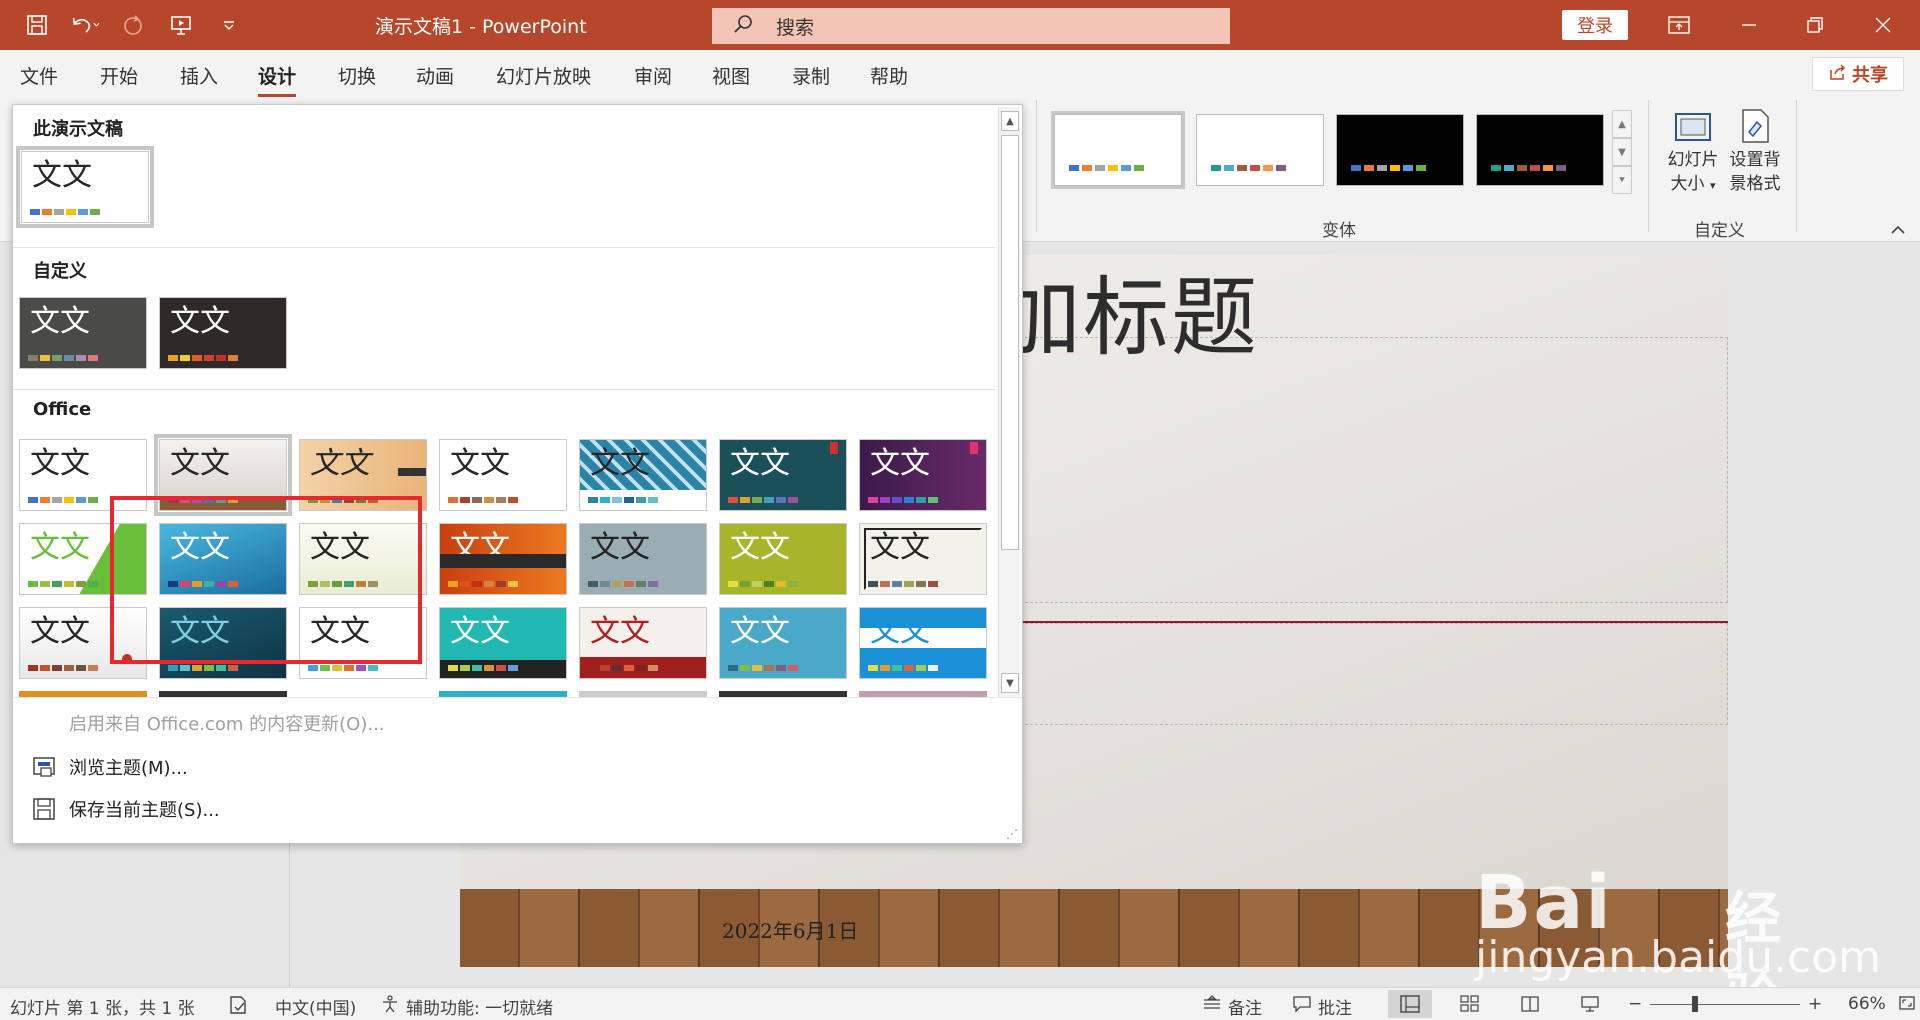  I want to click on zoom-level: 66%, so click(1867, 1004).